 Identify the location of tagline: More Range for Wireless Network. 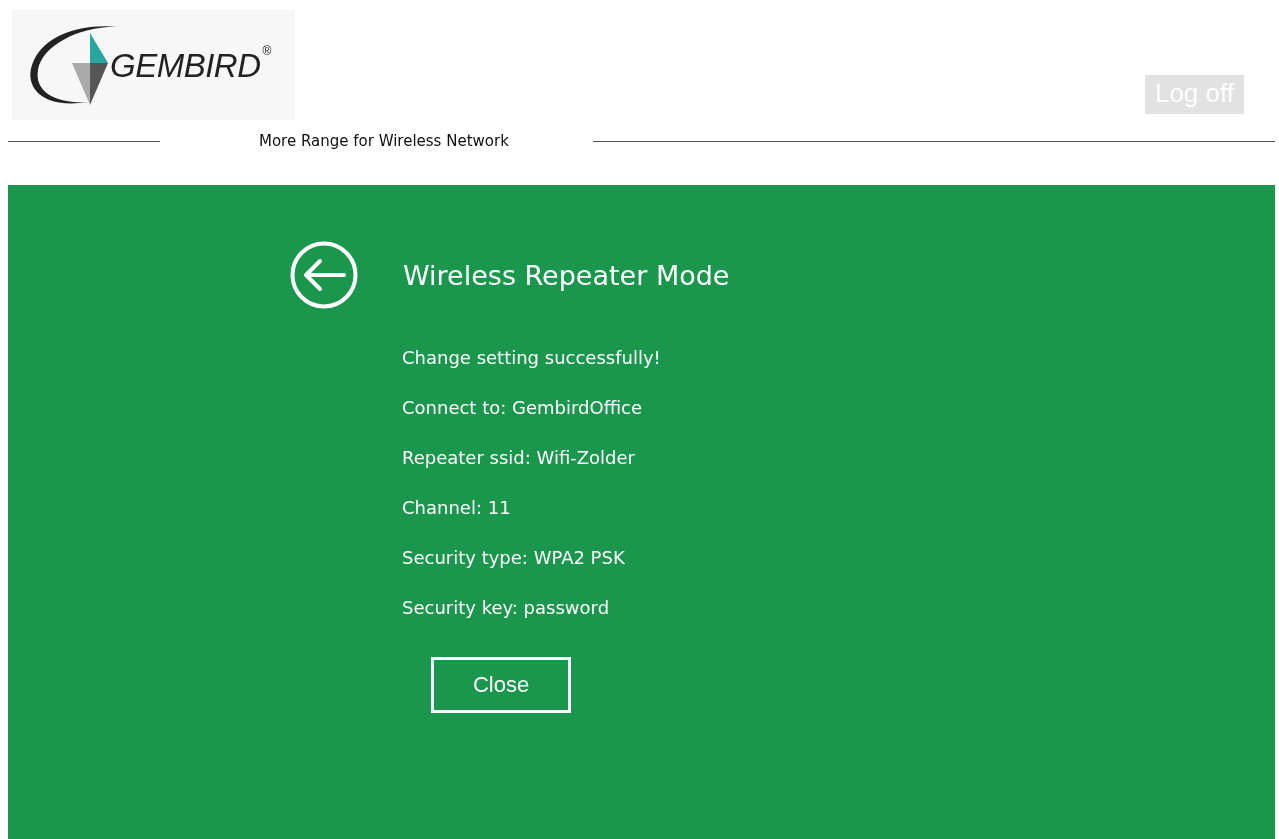
(384, 141).